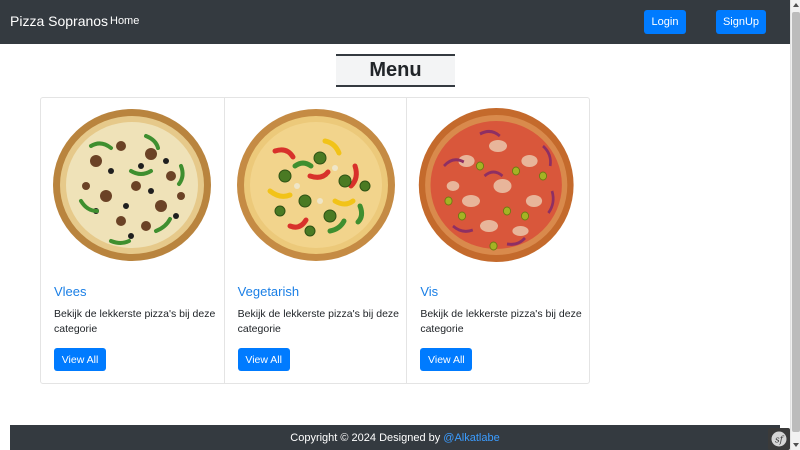 This screenshot has height=450, width=800. What do you see at coordinates (367, 437) in the screenshot?
I see `footer-copyright: Copyright © 2024 Designed by` at bounding box center [367, 437].